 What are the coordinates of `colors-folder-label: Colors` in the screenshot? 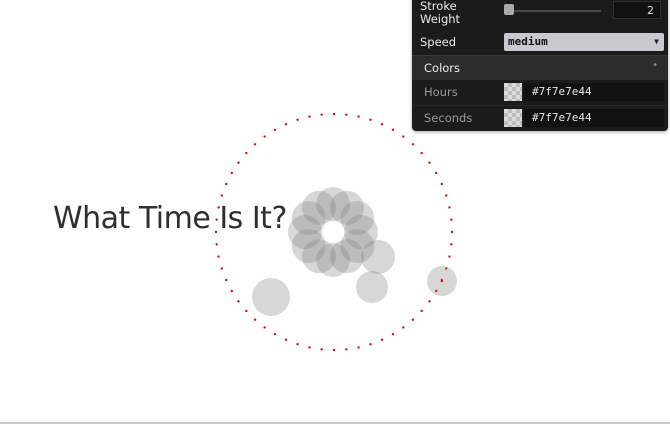 It's located at (442, 68).